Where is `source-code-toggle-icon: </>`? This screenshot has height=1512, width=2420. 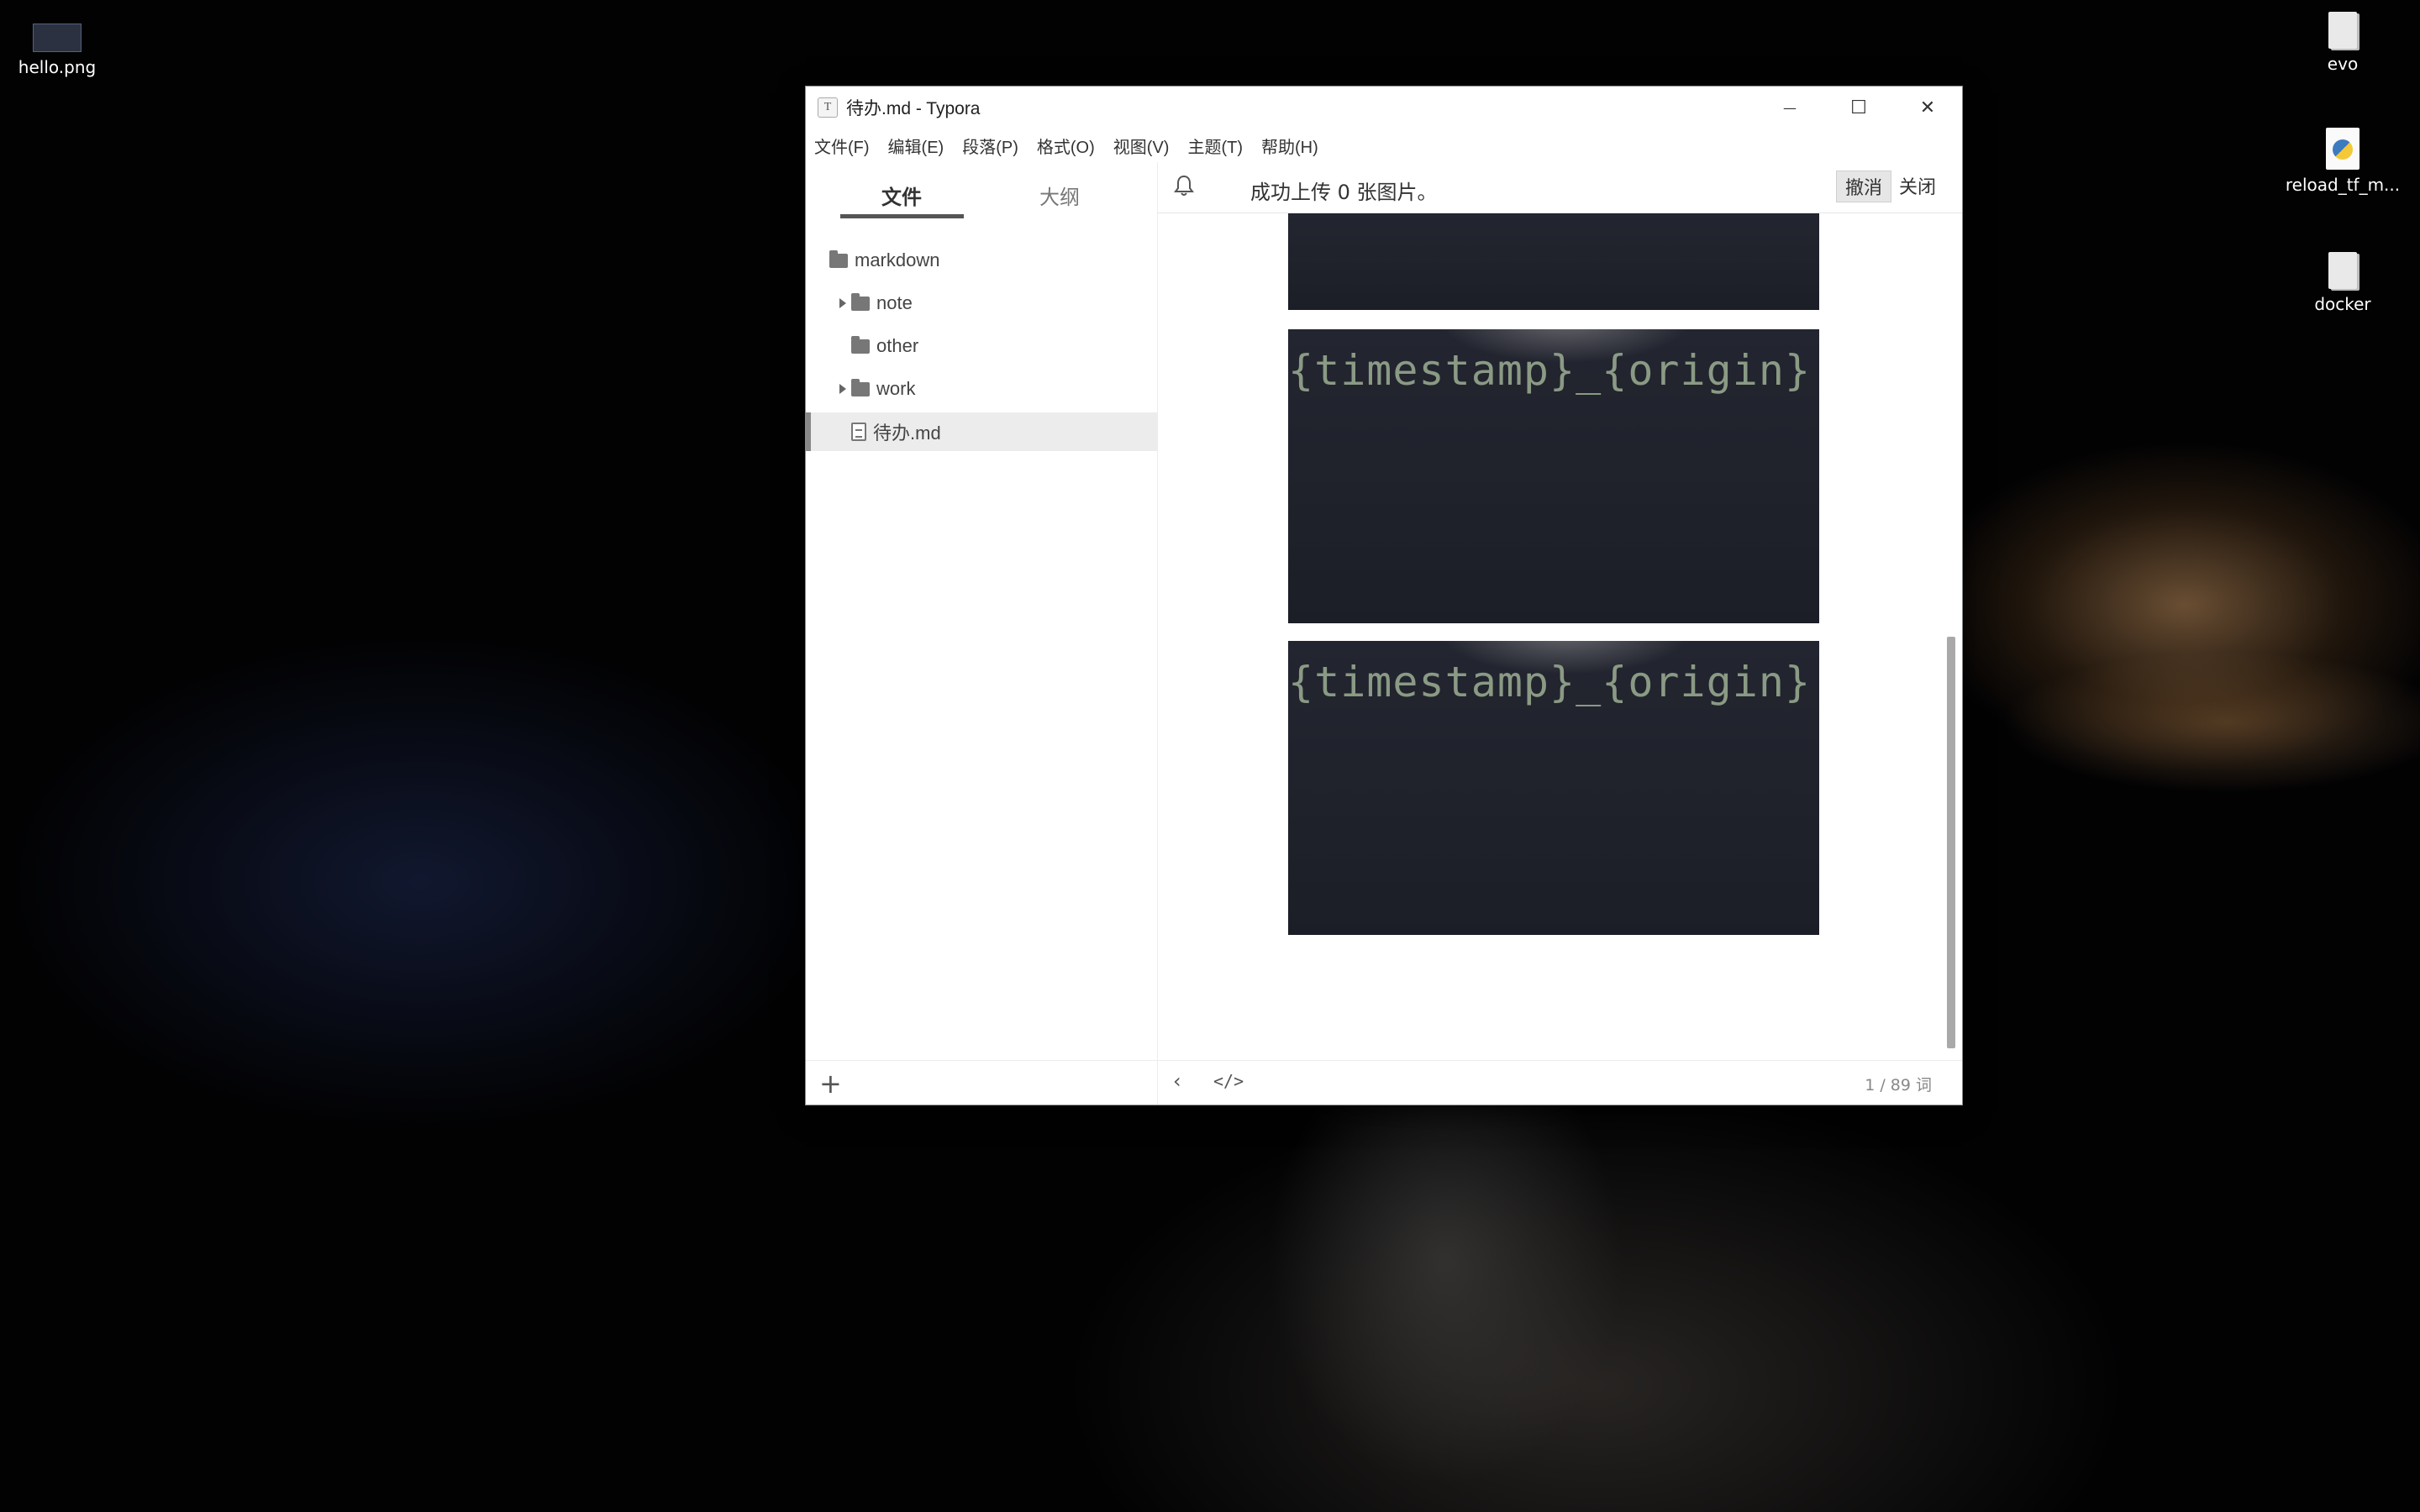 source-code-toggle-icon: </> is located at coordinates (1228, 1081).